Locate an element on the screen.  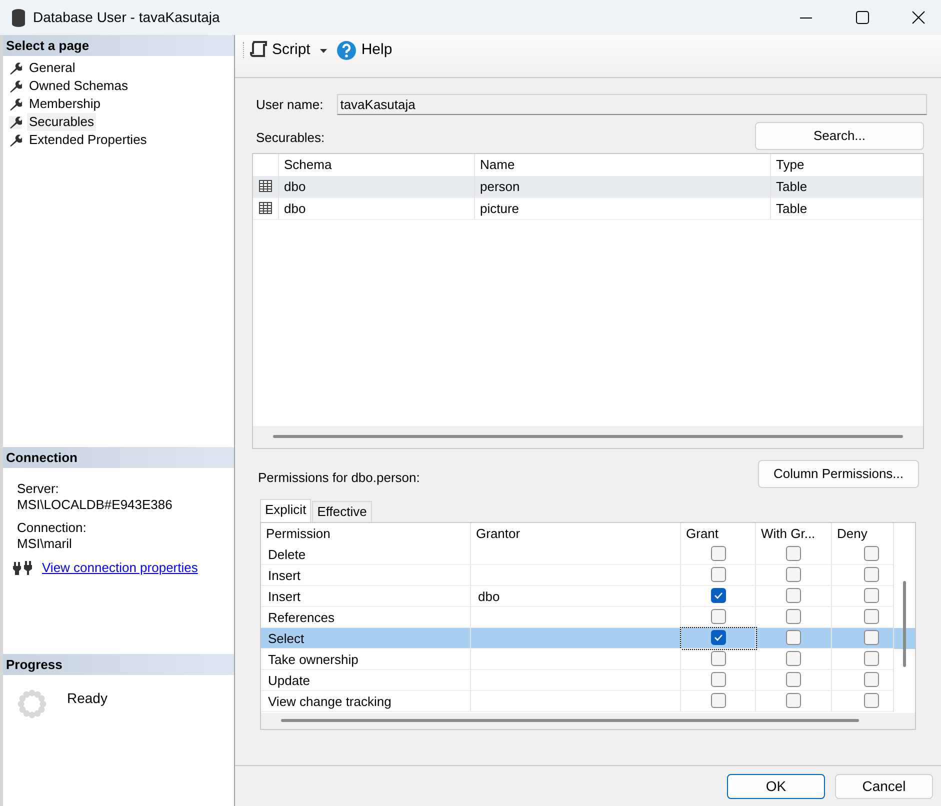
grantor-name: dbo is located at coordinates (489, 596).